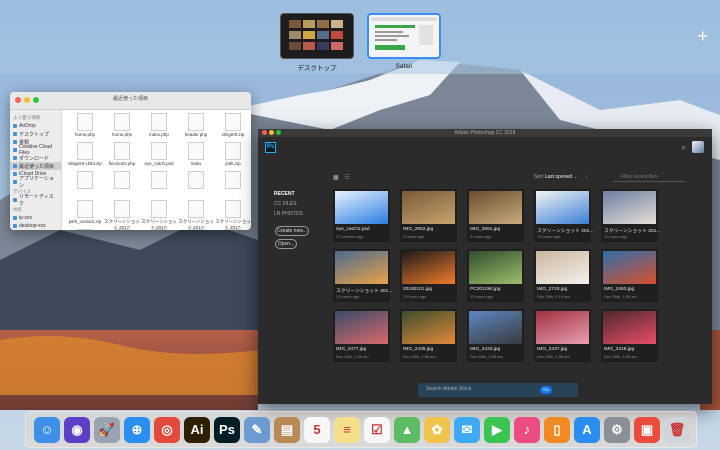  I want to click on nav-lr-photos: LR PHOTOS, so click(288, 214).